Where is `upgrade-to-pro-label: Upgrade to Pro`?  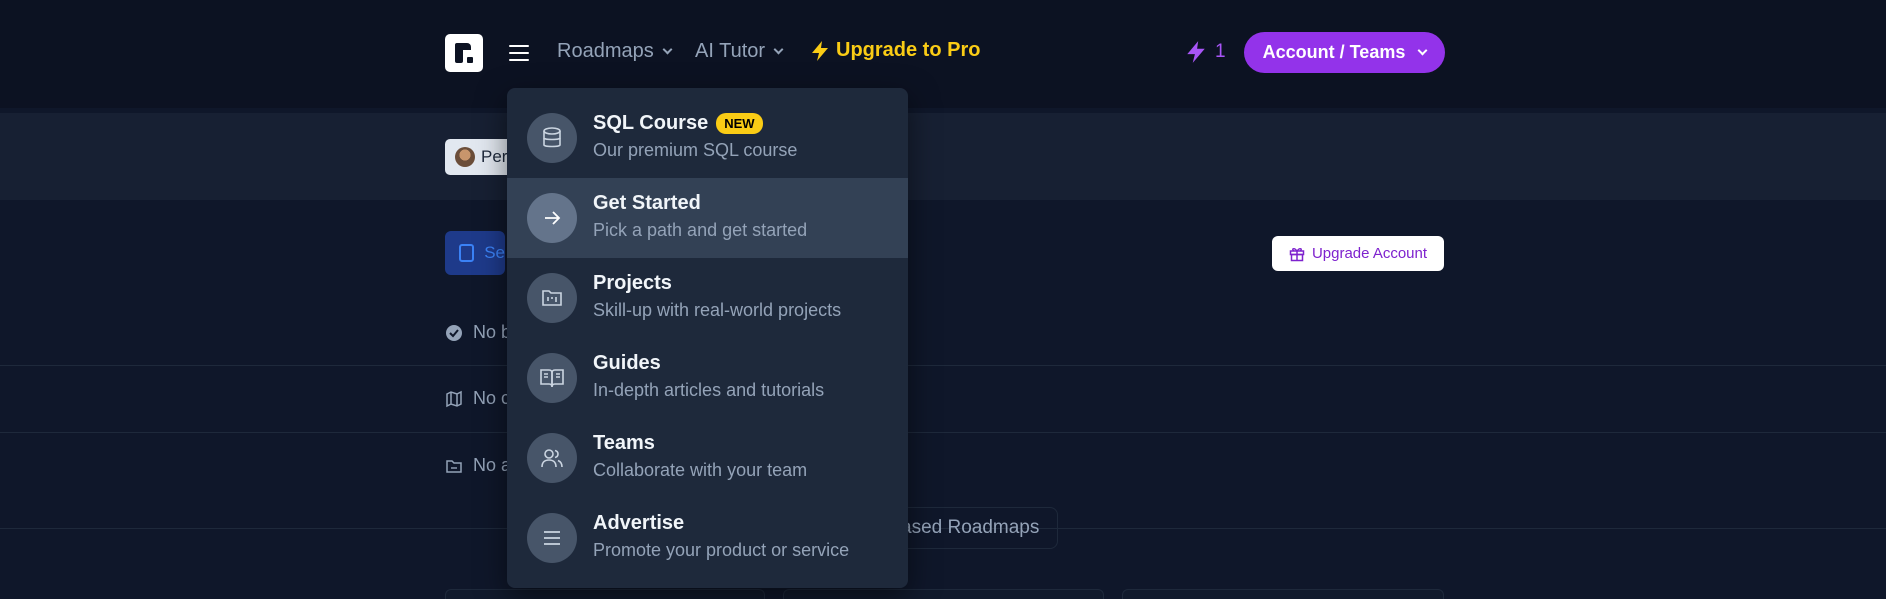 upgrade-to-pro-label: Upgrade to Pro is located at coordinates (908, 50).